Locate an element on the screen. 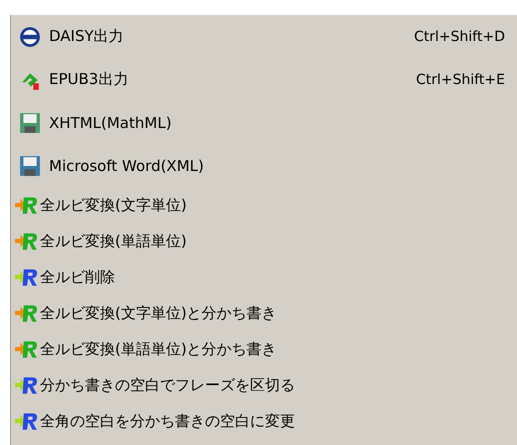 This screenshot has width=517, height=445. menu-item-label: 全ルビ変換(文字単位)と分かち書き is located at coordinates (158, 313).